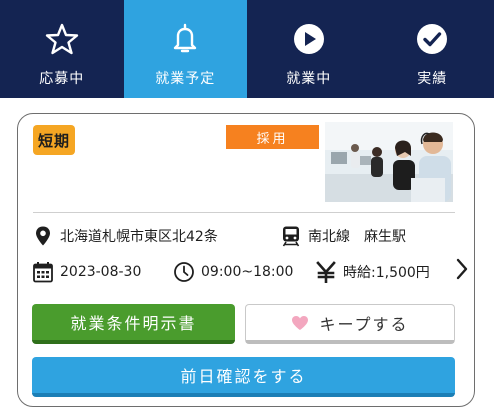 This screenshot has width=494, height=420. Describe the element at coordinates (272, 137) in the screenshot. I see `hired-badge: 採用` at that location.